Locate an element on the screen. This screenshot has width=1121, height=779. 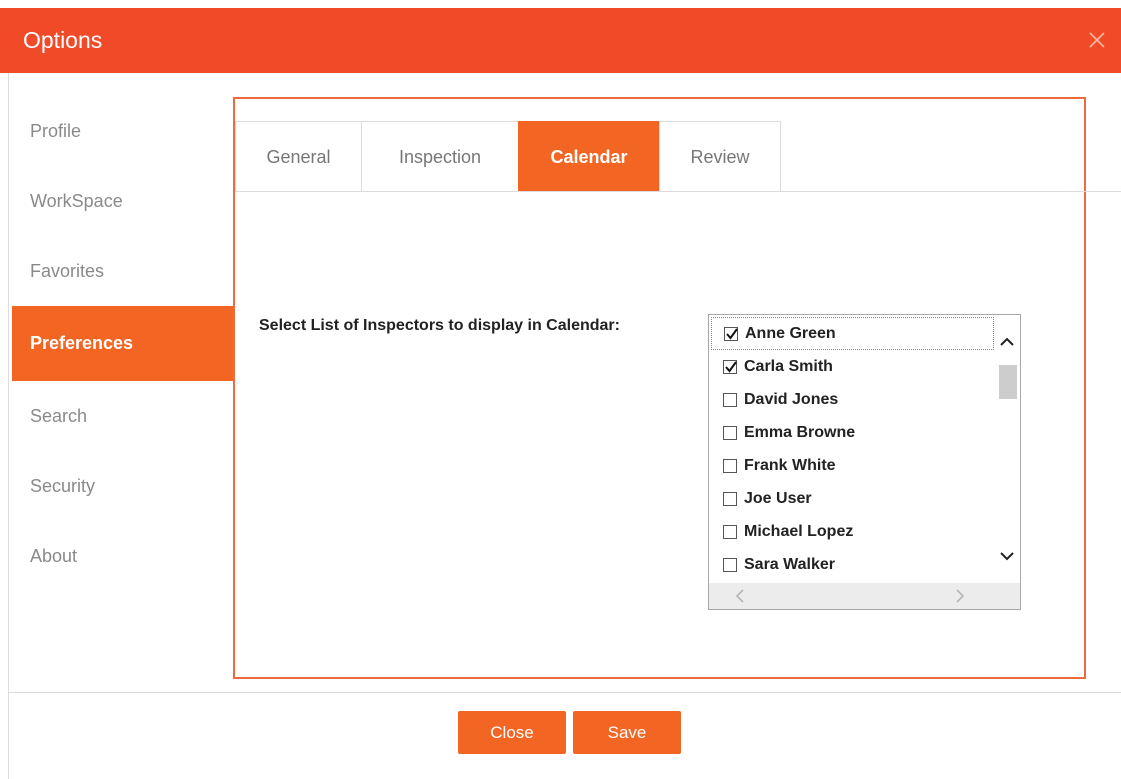
tab-divider is located at coordinates (678, 191).